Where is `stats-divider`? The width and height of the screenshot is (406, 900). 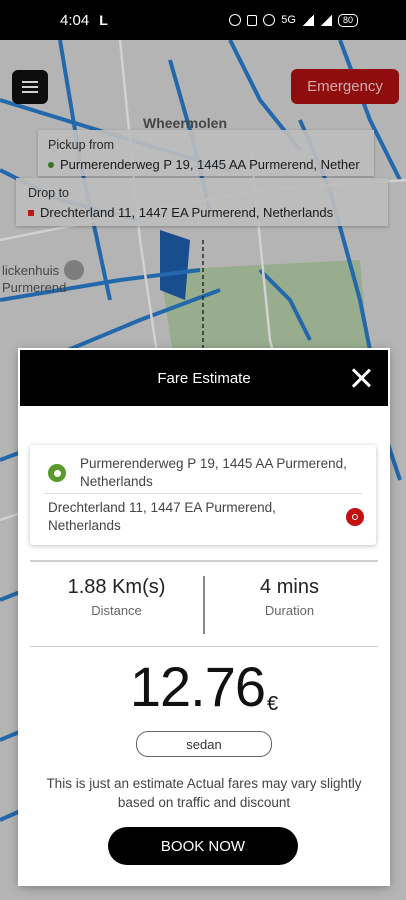
stats-divider is located at coordinates (204, 605).